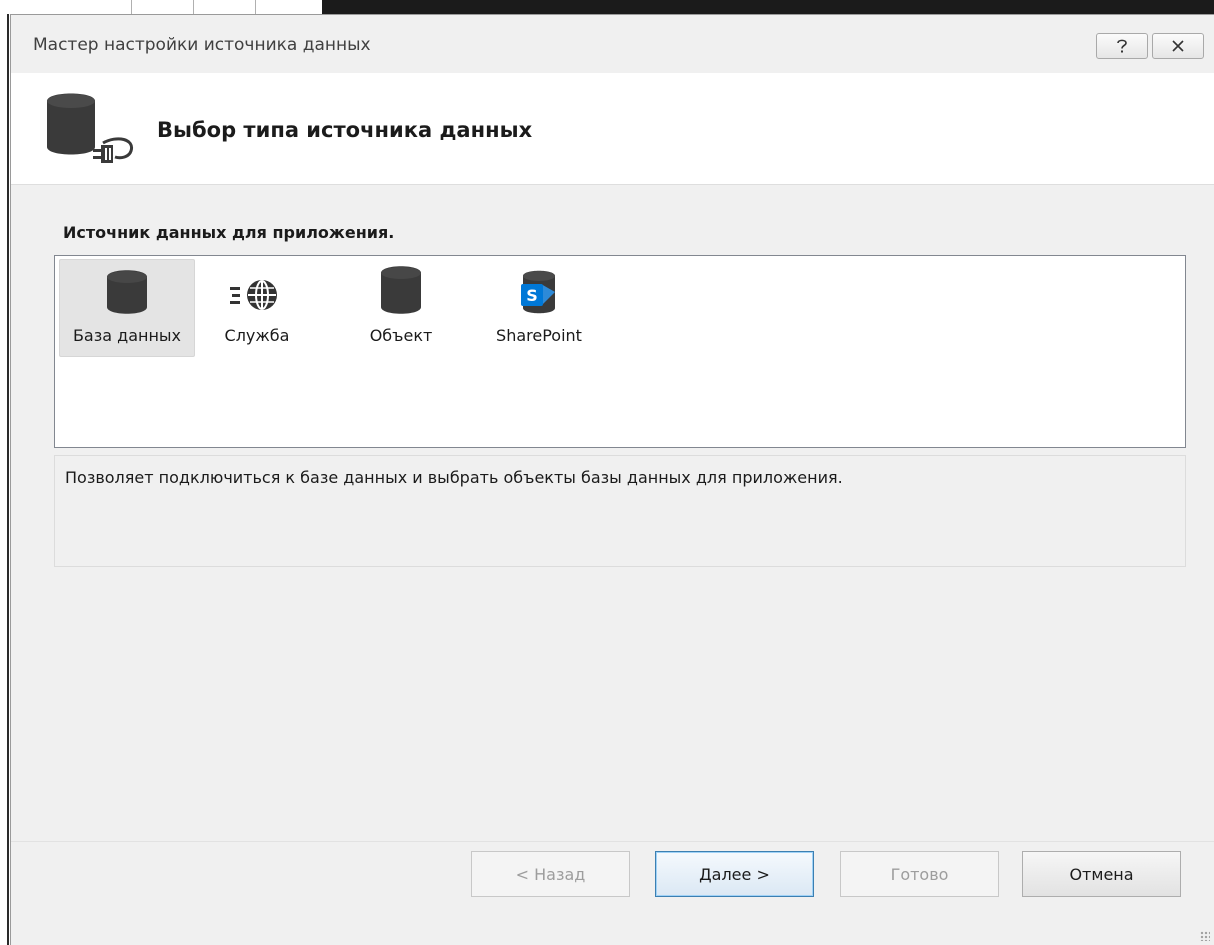  I want to click on source-item-label: Объект, so click(401, 335).